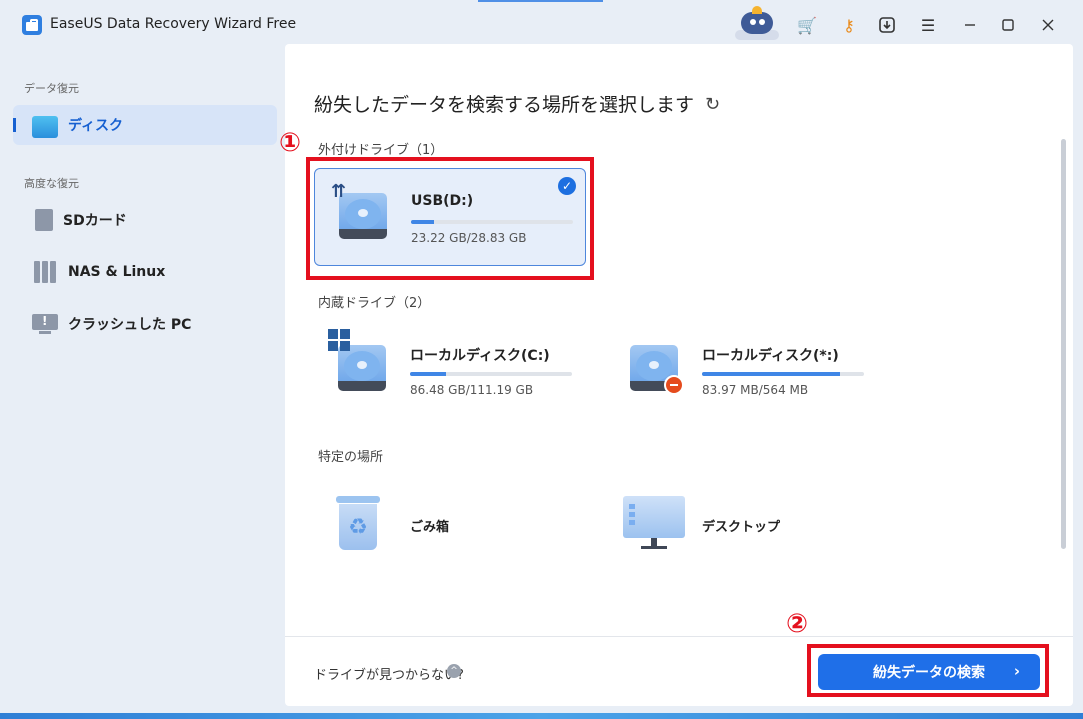 The height and width of the screenshot is (719, 1083). What do you see at coordinates (504, 105) in the screenshot?
I see `page-title: 紛失したデータを検索する場所を選択します` at bounding box center [504, 105].